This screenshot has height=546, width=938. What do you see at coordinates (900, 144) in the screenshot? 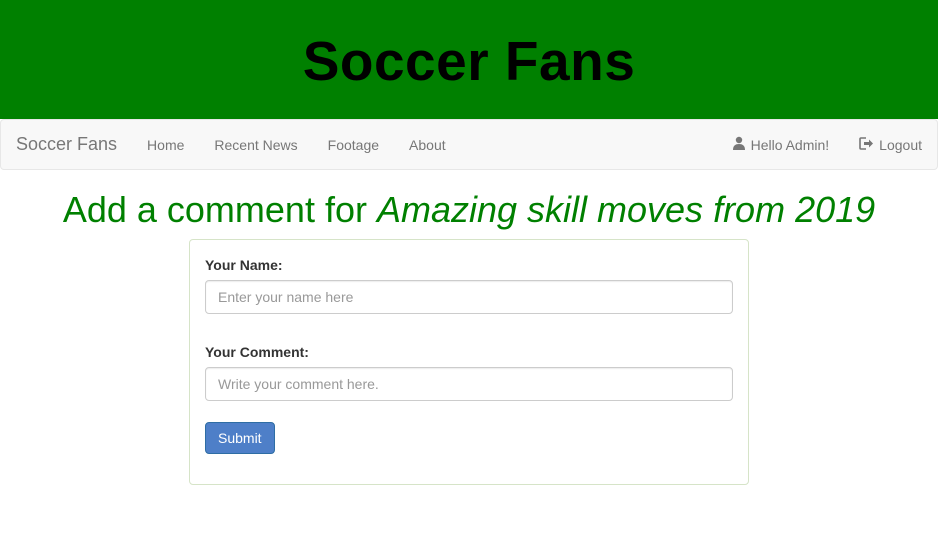
I see `nav-logout-label: Logout` at bounding box center [900, 144].